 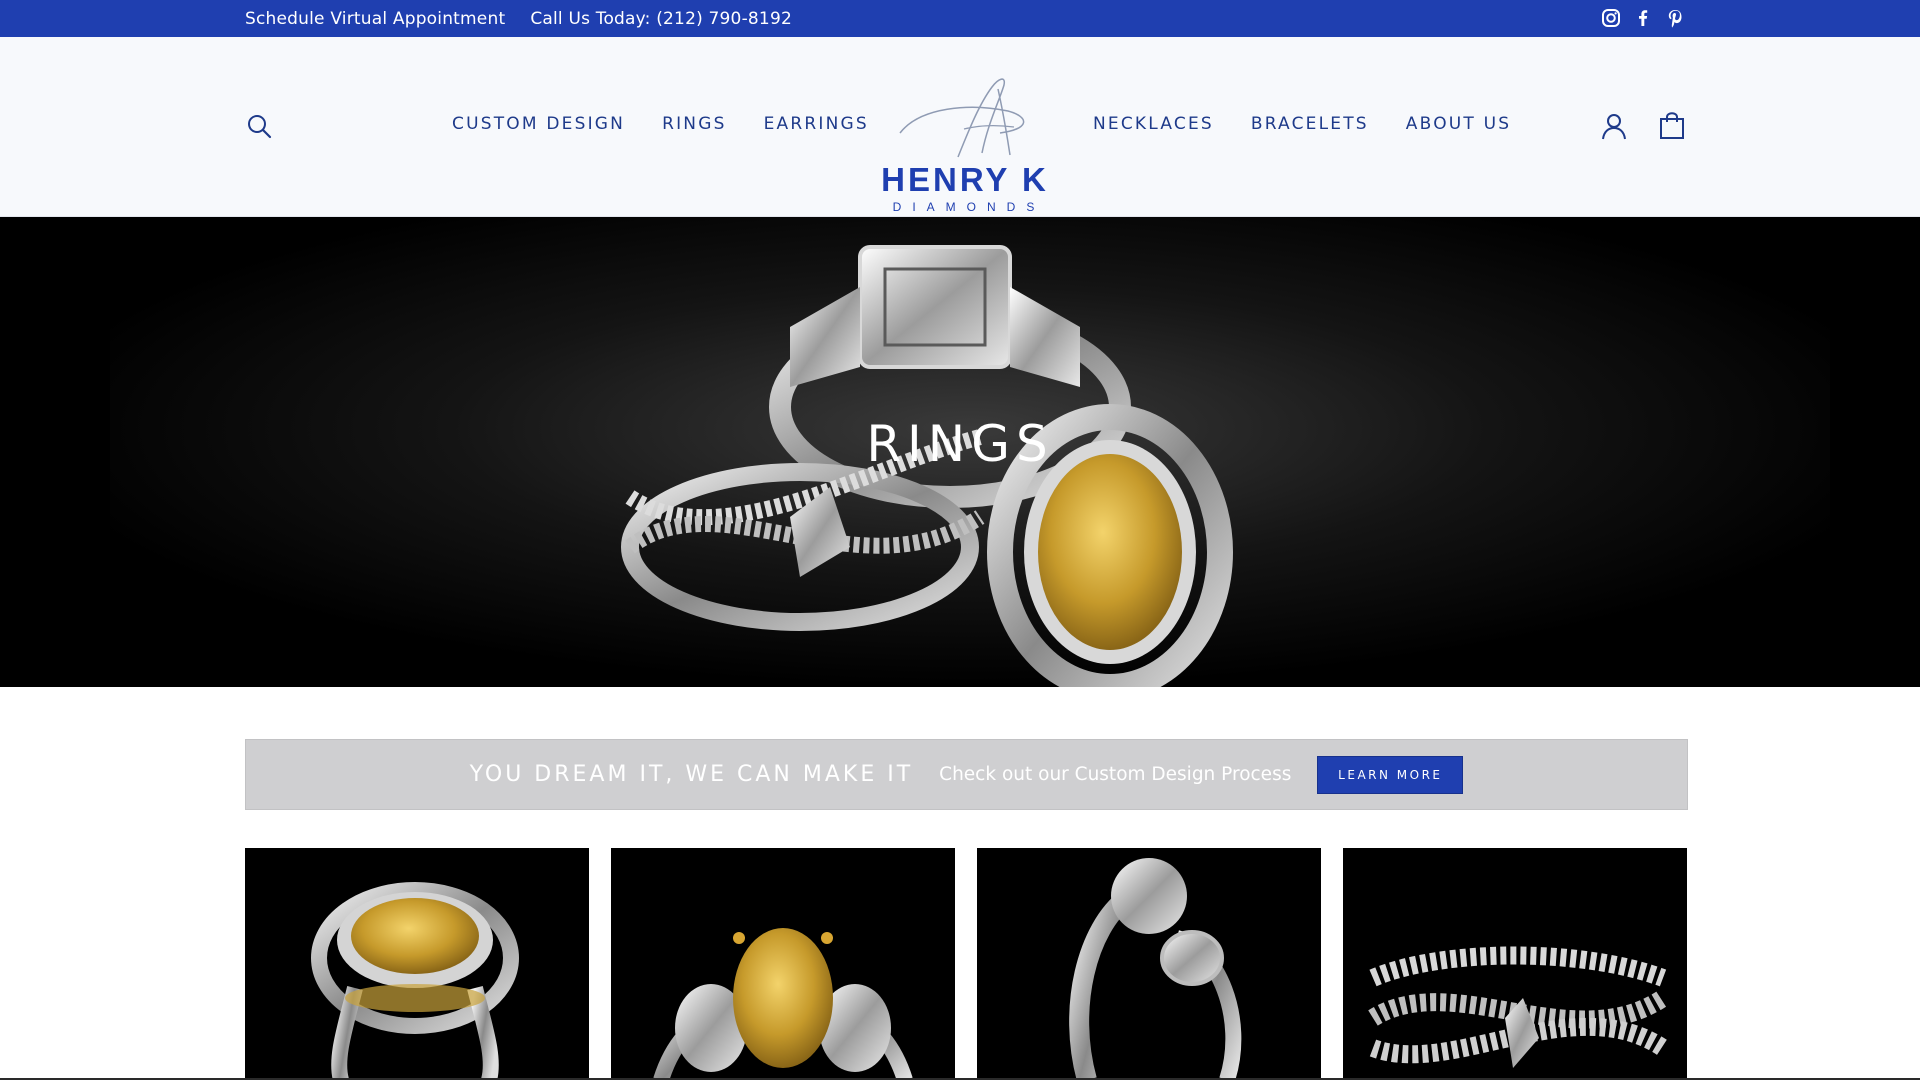 I want to click on primary-nav-right: NECKLACES BRACELETS ABOUT US, so click(x=1302, y=124).